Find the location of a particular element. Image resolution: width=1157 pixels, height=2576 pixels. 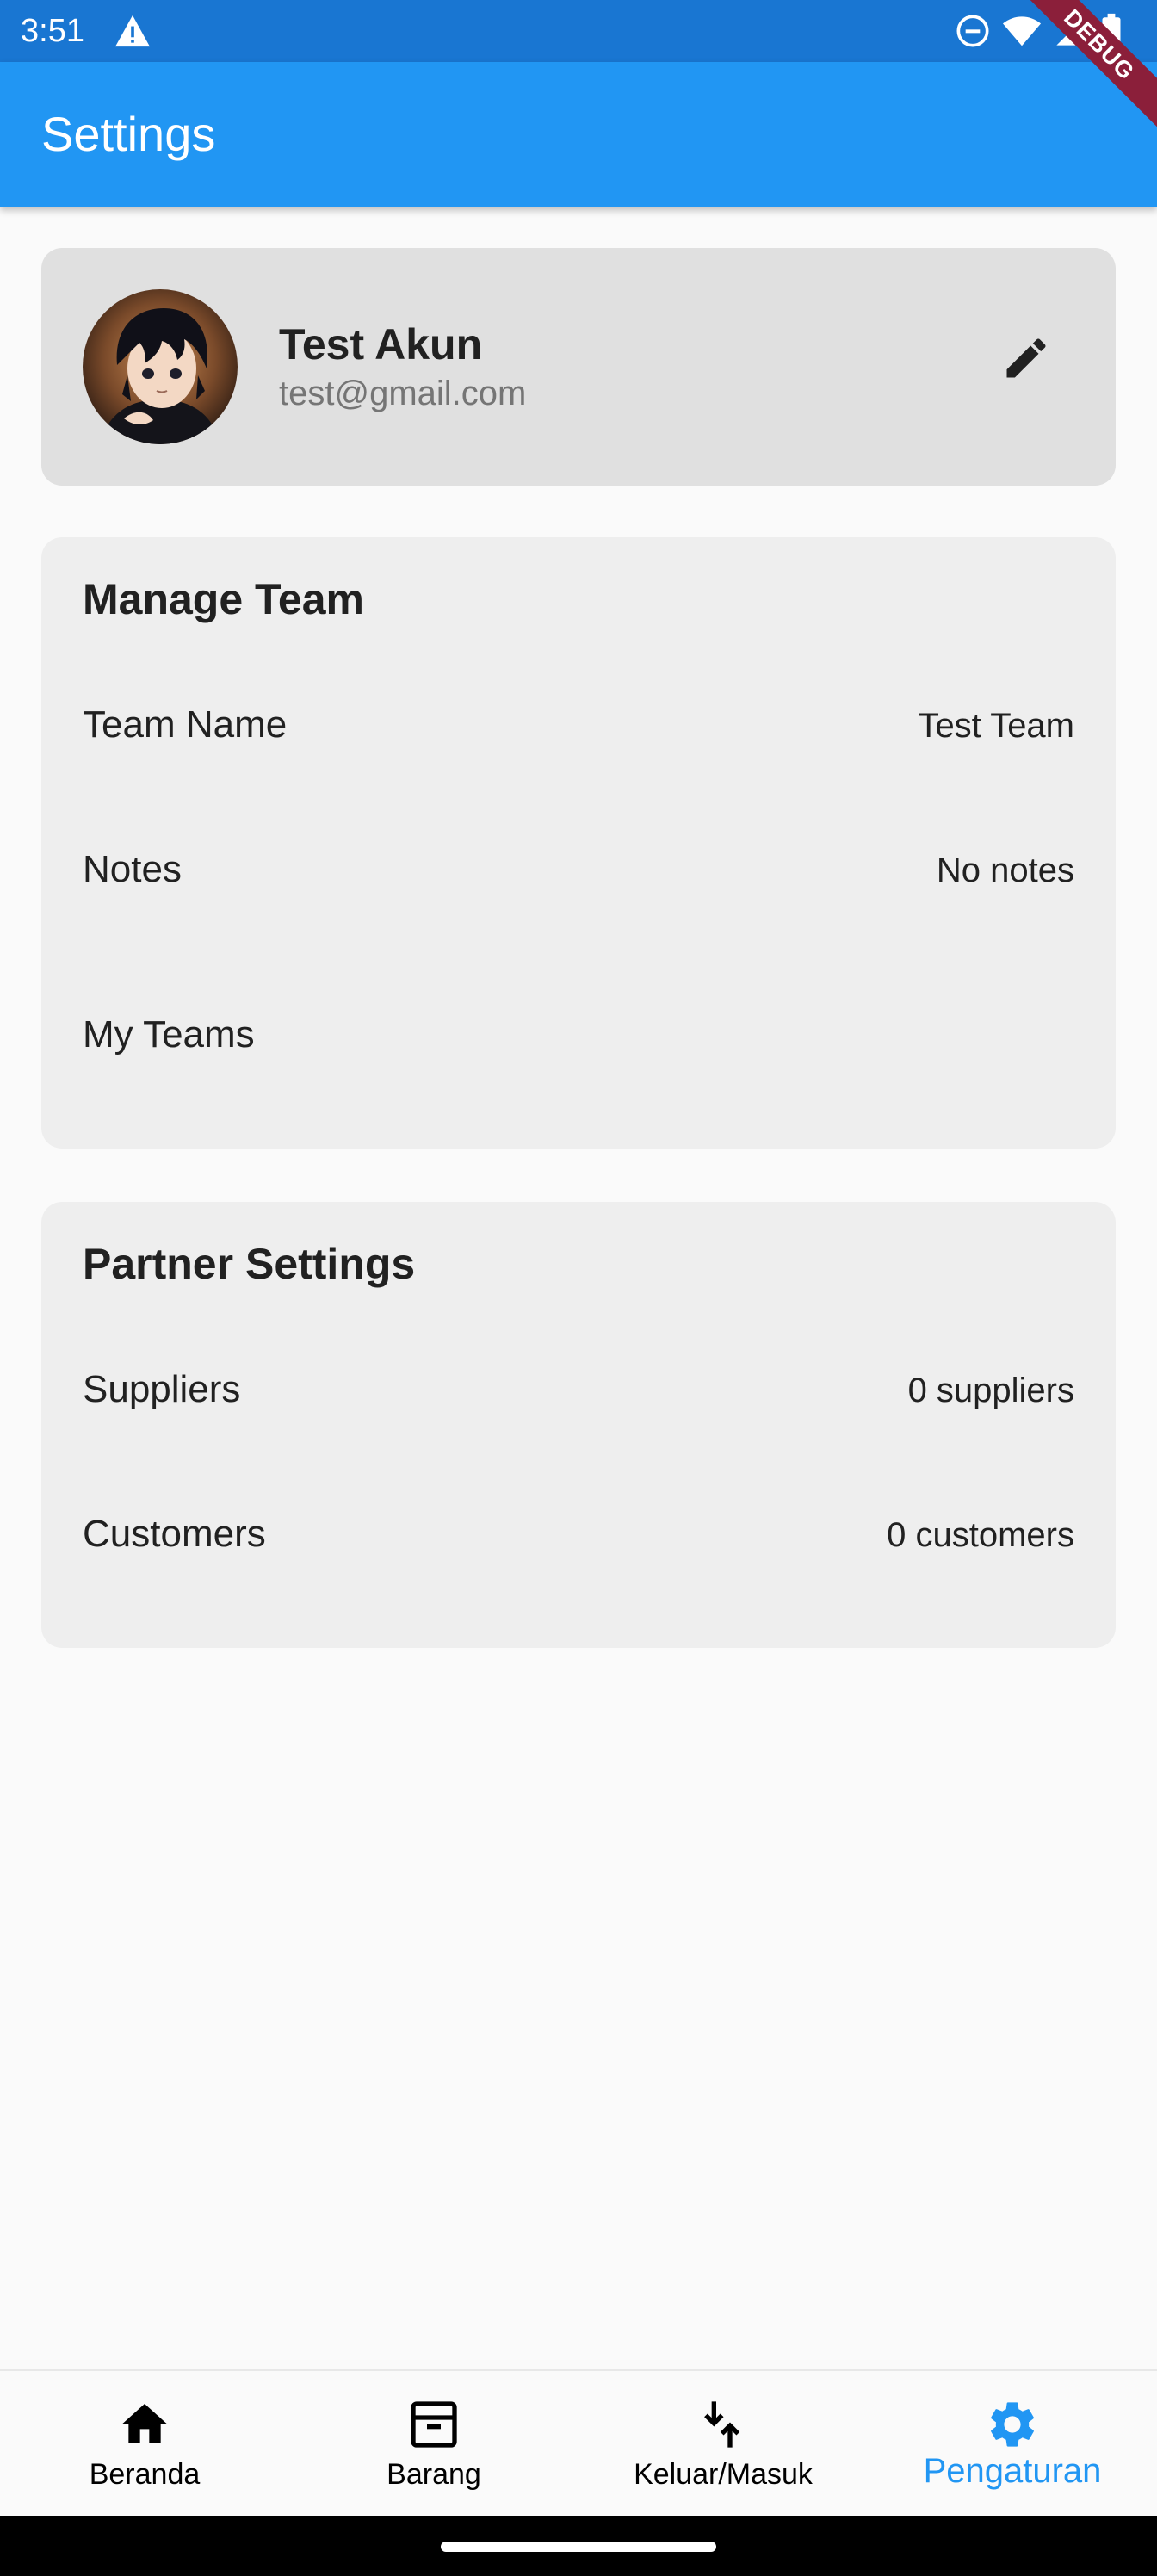

system-navigation-bar is located at coordinates (579, 2546).